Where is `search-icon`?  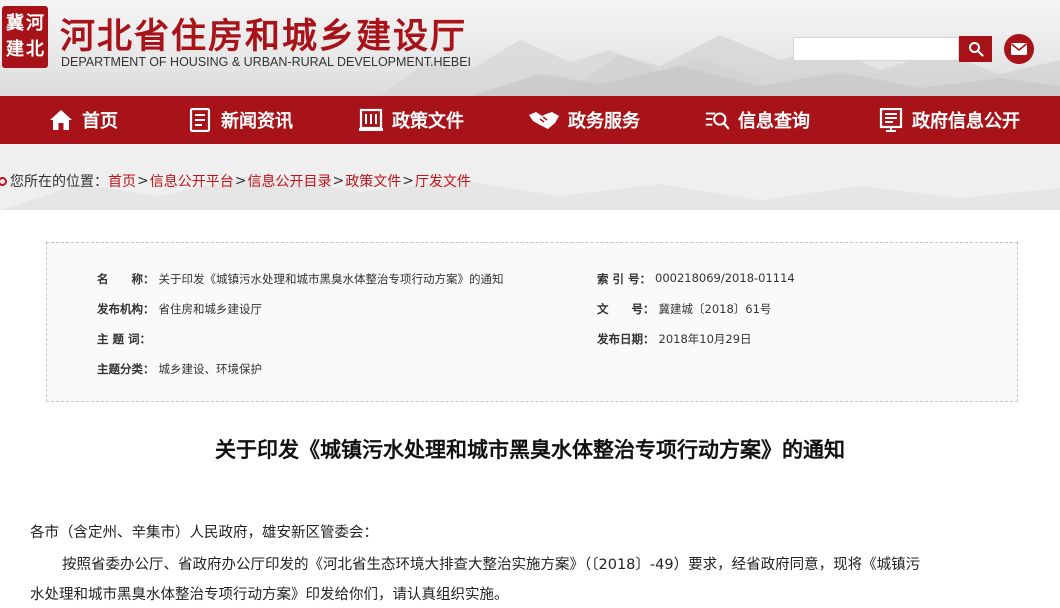
search-icon is located at coordinates (975, 49).